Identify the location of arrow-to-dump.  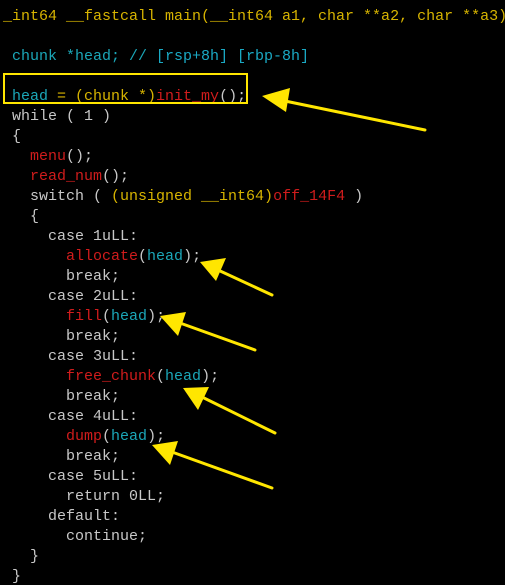
(213, 465).